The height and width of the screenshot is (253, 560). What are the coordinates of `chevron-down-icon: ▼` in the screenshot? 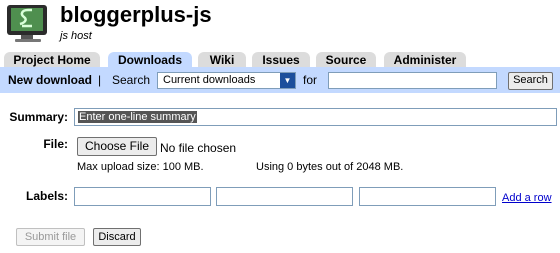 It's located at (287, 80).